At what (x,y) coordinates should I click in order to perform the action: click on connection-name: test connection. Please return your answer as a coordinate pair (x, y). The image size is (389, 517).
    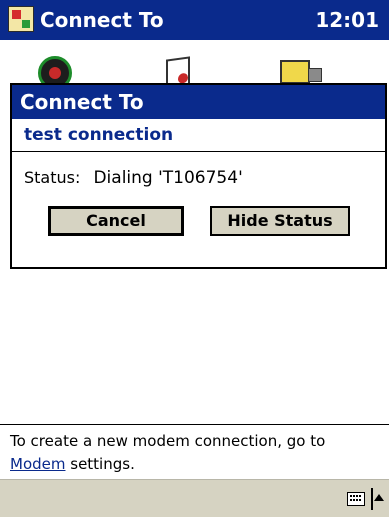
    Looking at the image, I should click on (198, 135).